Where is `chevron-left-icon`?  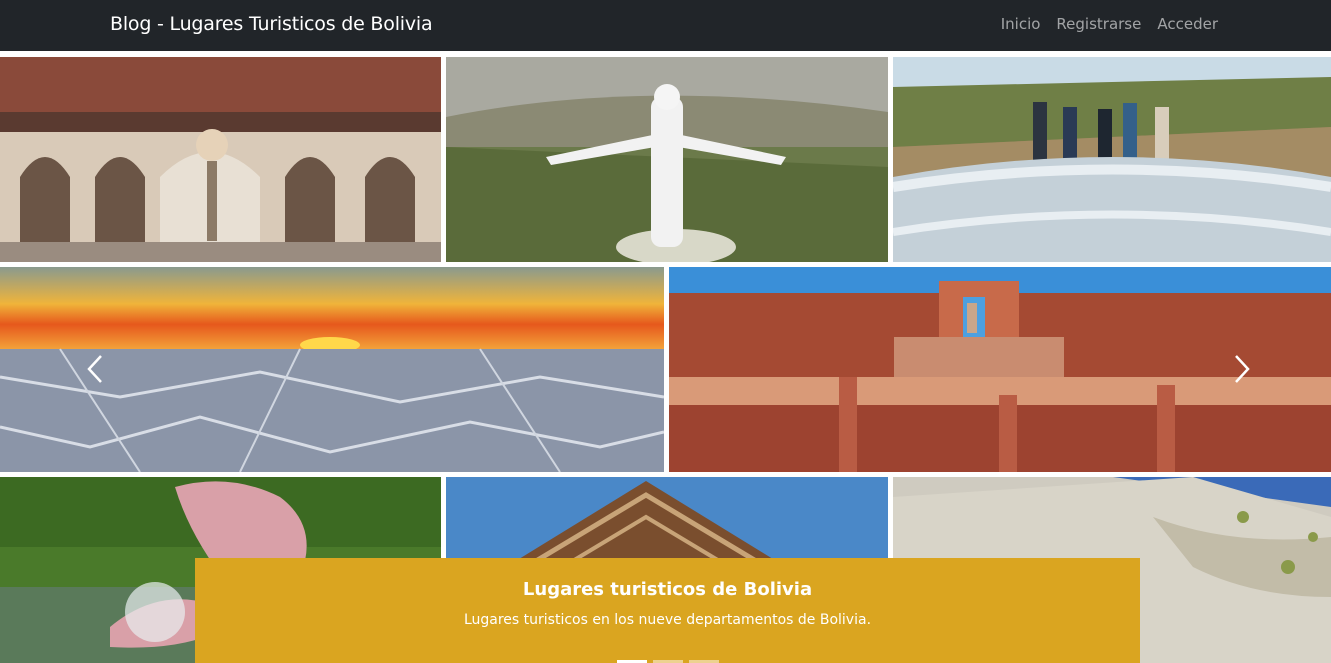 chevron-left-icon is located at coordinates (95, 371).